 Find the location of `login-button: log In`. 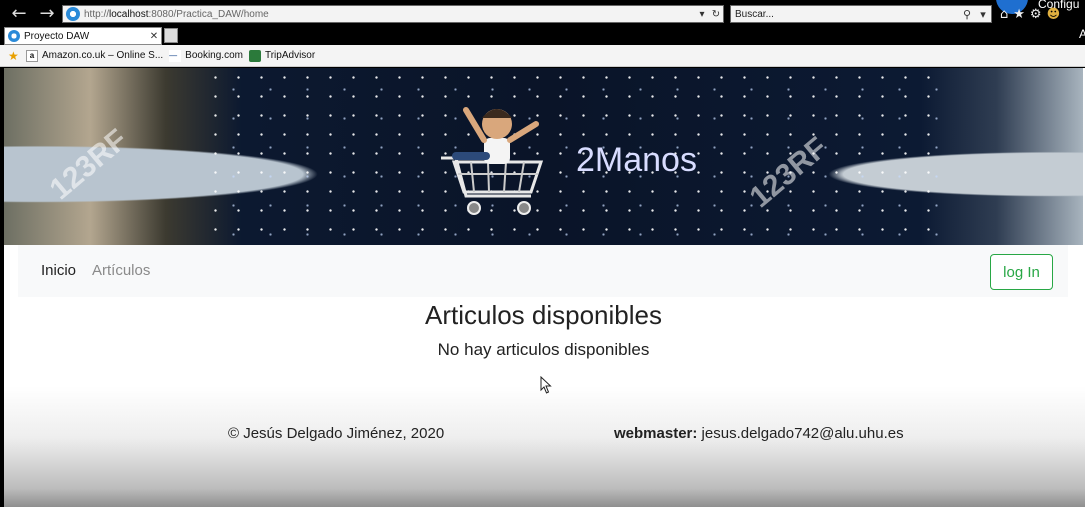

login-button: log In is located at coordinates (1021, 272).